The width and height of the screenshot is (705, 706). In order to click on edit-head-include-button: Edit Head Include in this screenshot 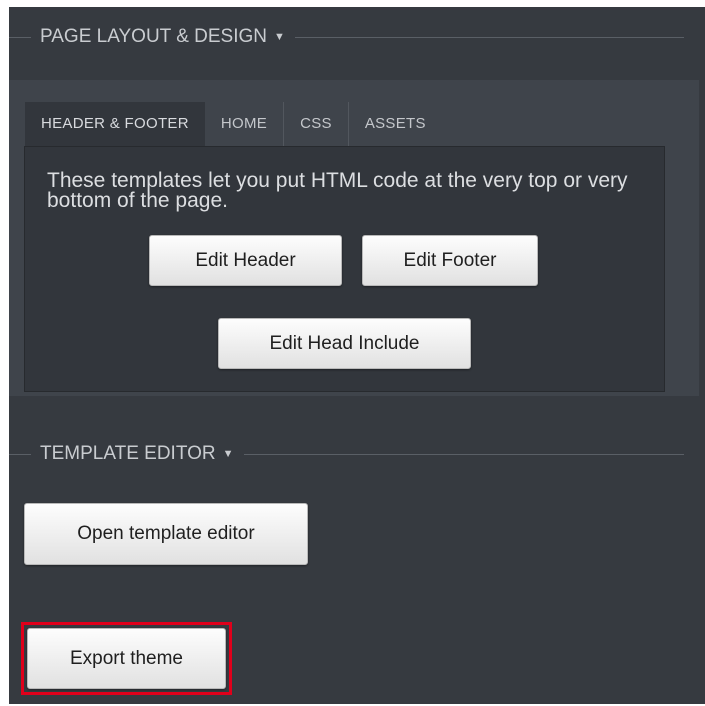, I will do `click(344, 343)`.